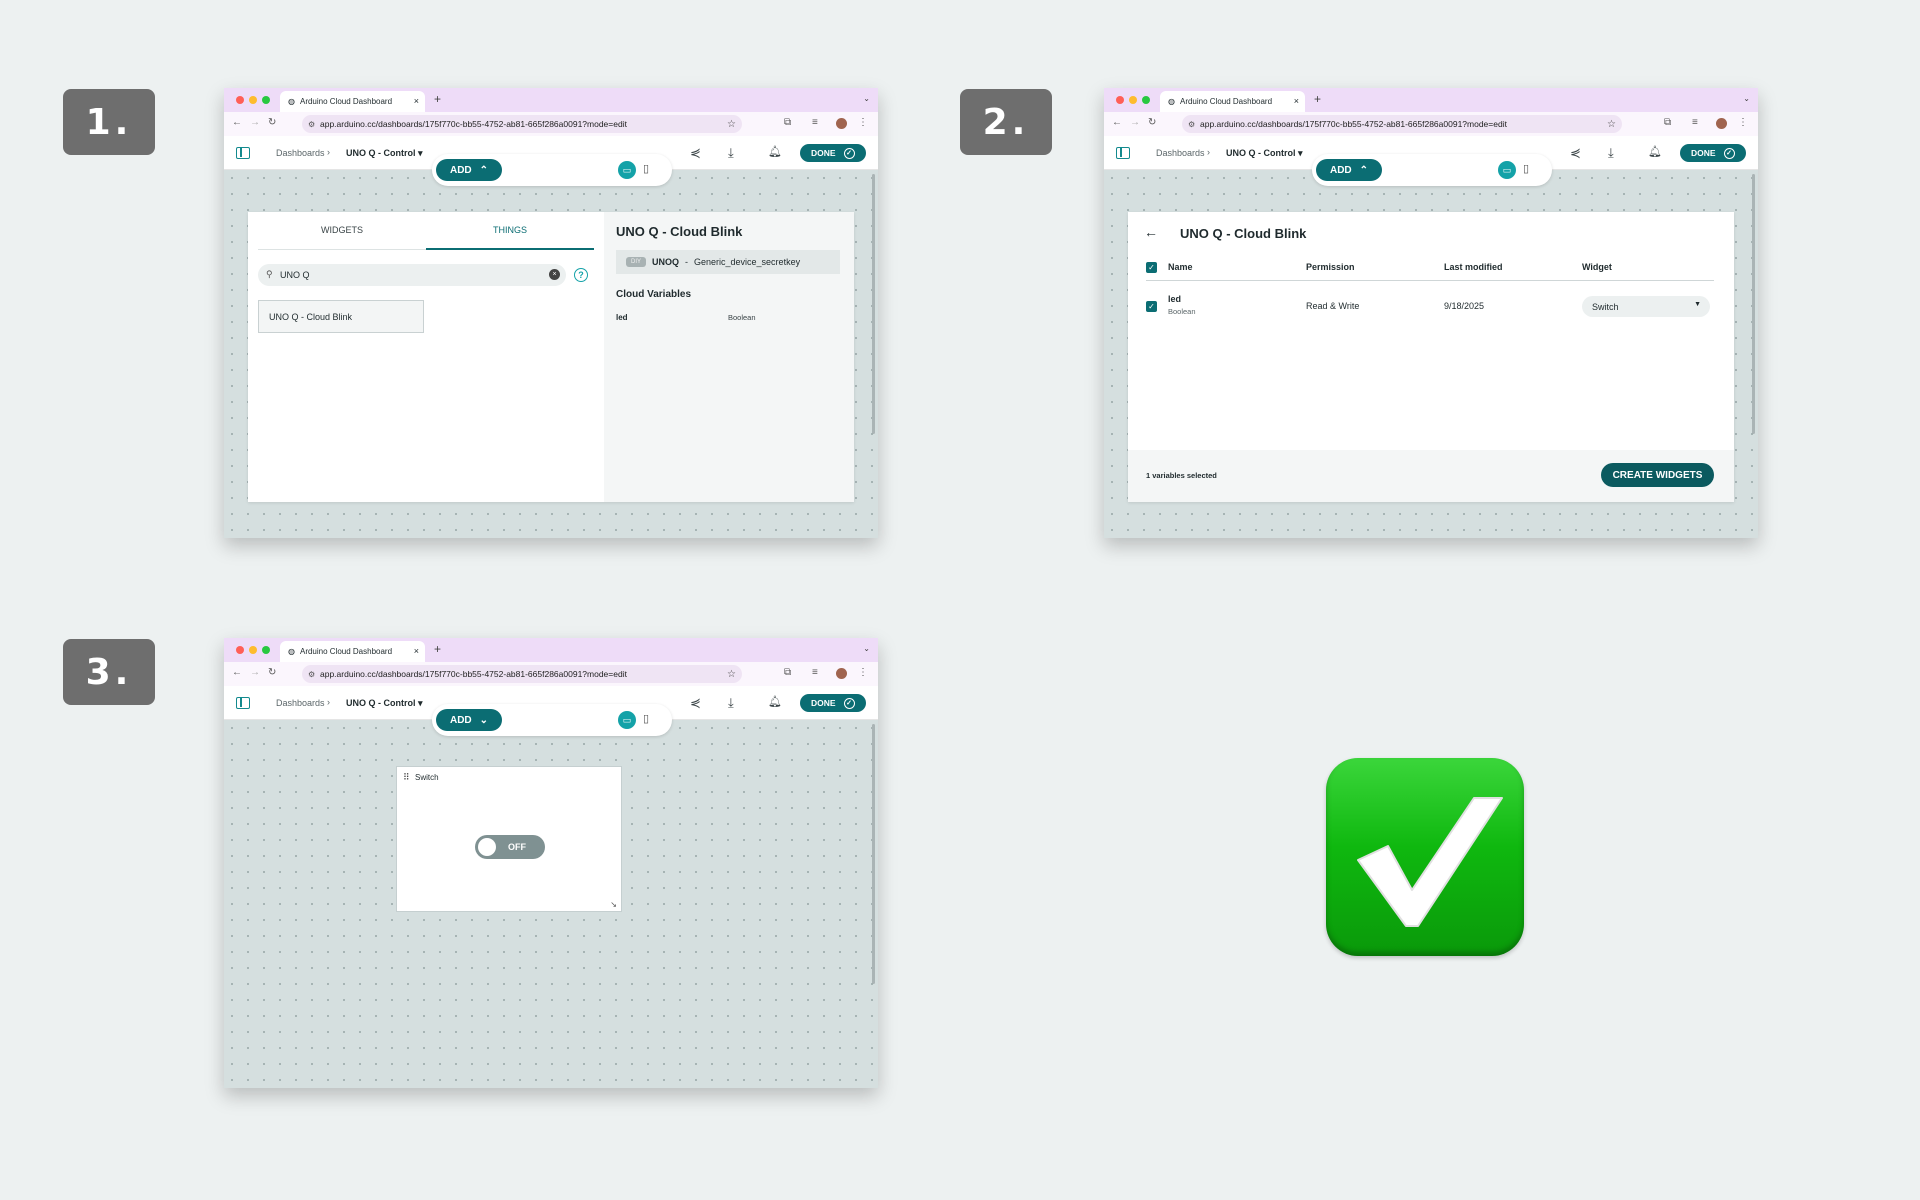 Image resolution: width=1920 pixels, height=1200 pixels. Describe the element at coordinates (342, 230) in the screenshot. I see `tab-widgets: WIDGETS` at that location.